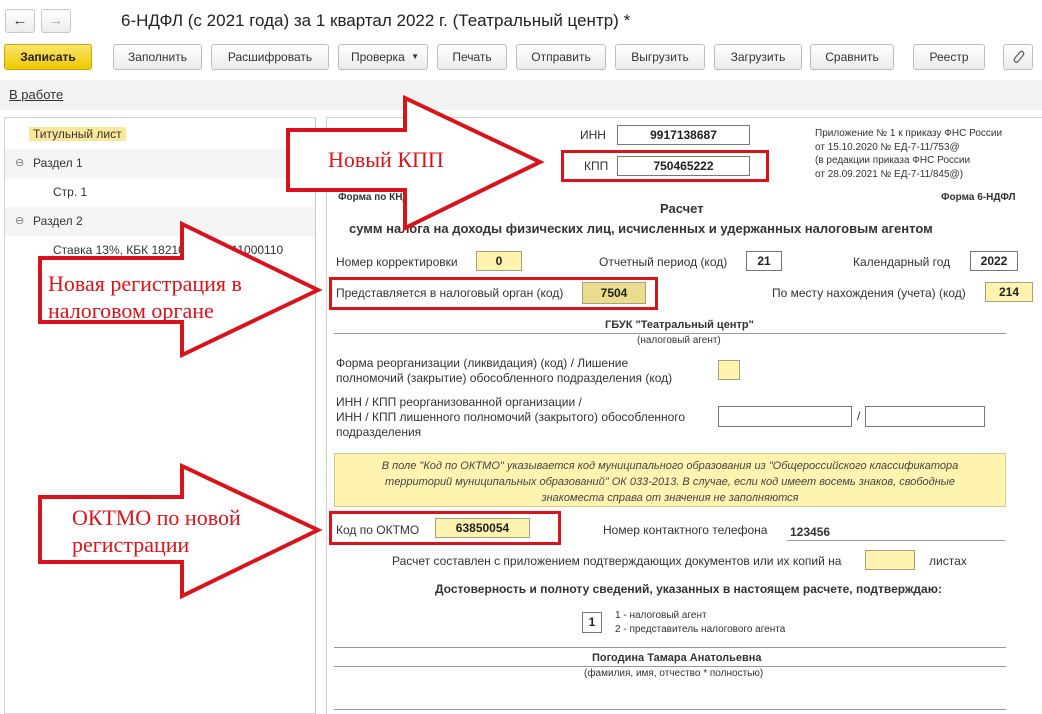 This screenshot has height=714, width=1042. What do you see at coordinates (145, 297) in the screenshot?
I see `annotation-new-registration: Новая регистрация в налоговом органе` at bounding box center [145, 297].